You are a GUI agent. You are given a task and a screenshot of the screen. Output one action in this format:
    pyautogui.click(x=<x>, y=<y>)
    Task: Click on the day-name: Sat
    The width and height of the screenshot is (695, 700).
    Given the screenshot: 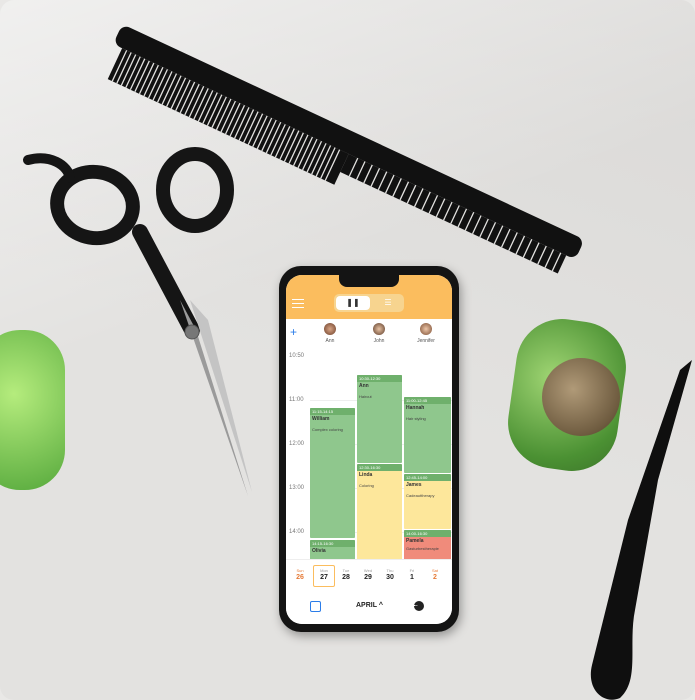 What is the action you would take?
    pyautogui.click(x=434, y=570)
    